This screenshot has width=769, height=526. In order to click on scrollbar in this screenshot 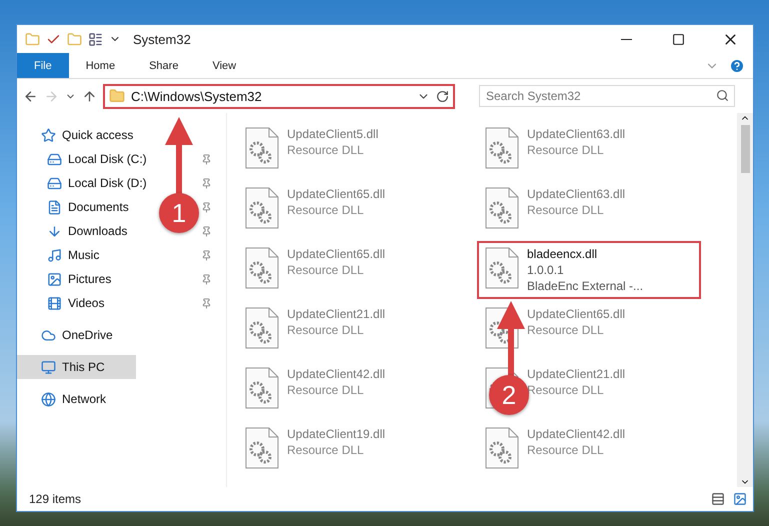, I will do `click(745, 300)`.